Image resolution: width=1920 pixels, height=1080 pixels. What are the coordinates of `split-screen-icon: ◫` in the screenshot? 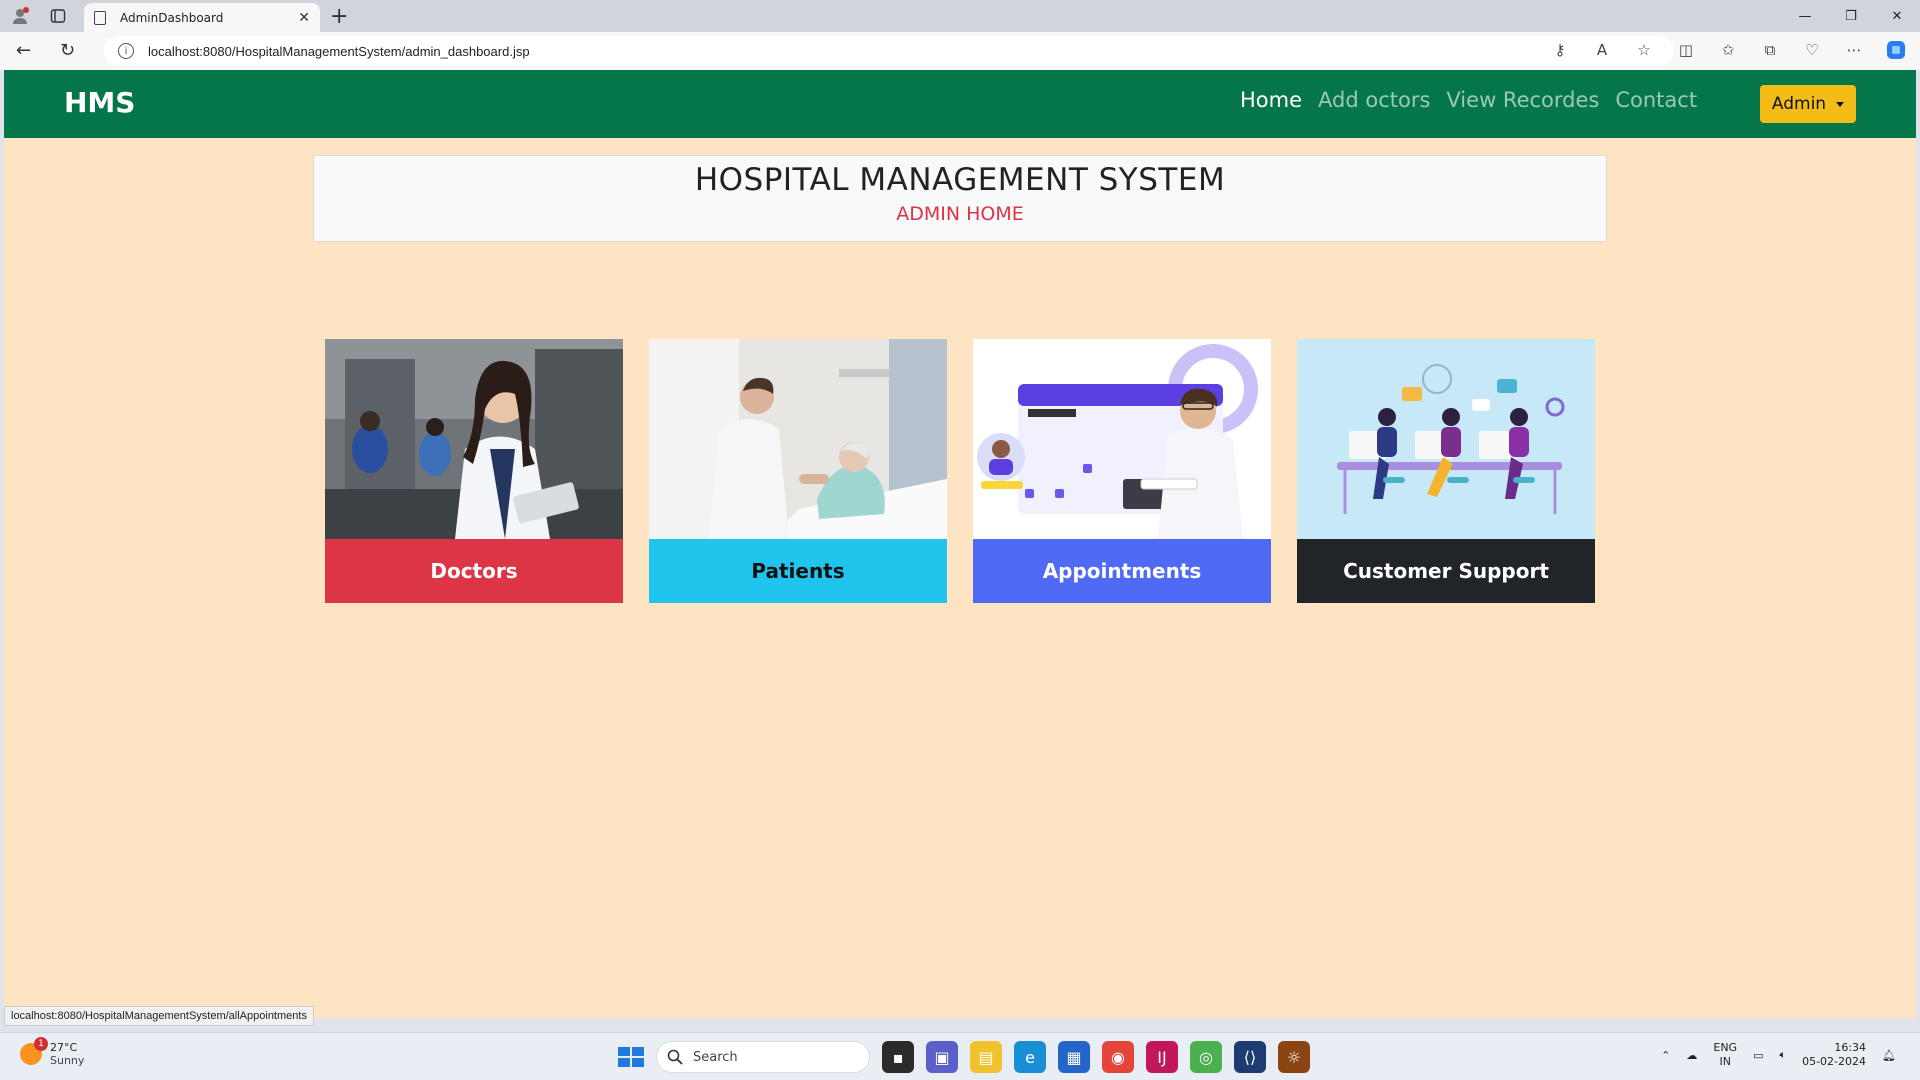 It's located at (1686, 50).